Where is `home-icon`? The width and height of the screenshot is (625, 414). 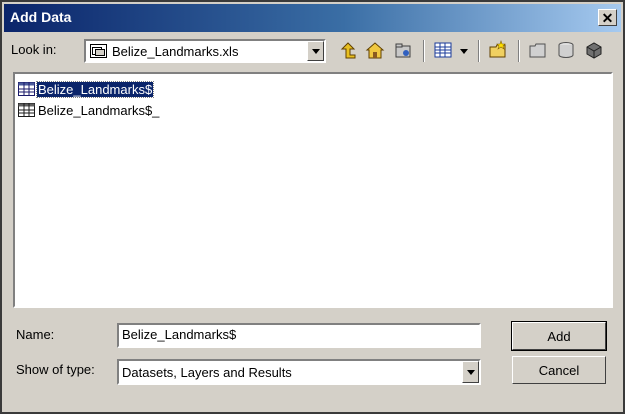 home-icon is located at coordinates (375, 51).